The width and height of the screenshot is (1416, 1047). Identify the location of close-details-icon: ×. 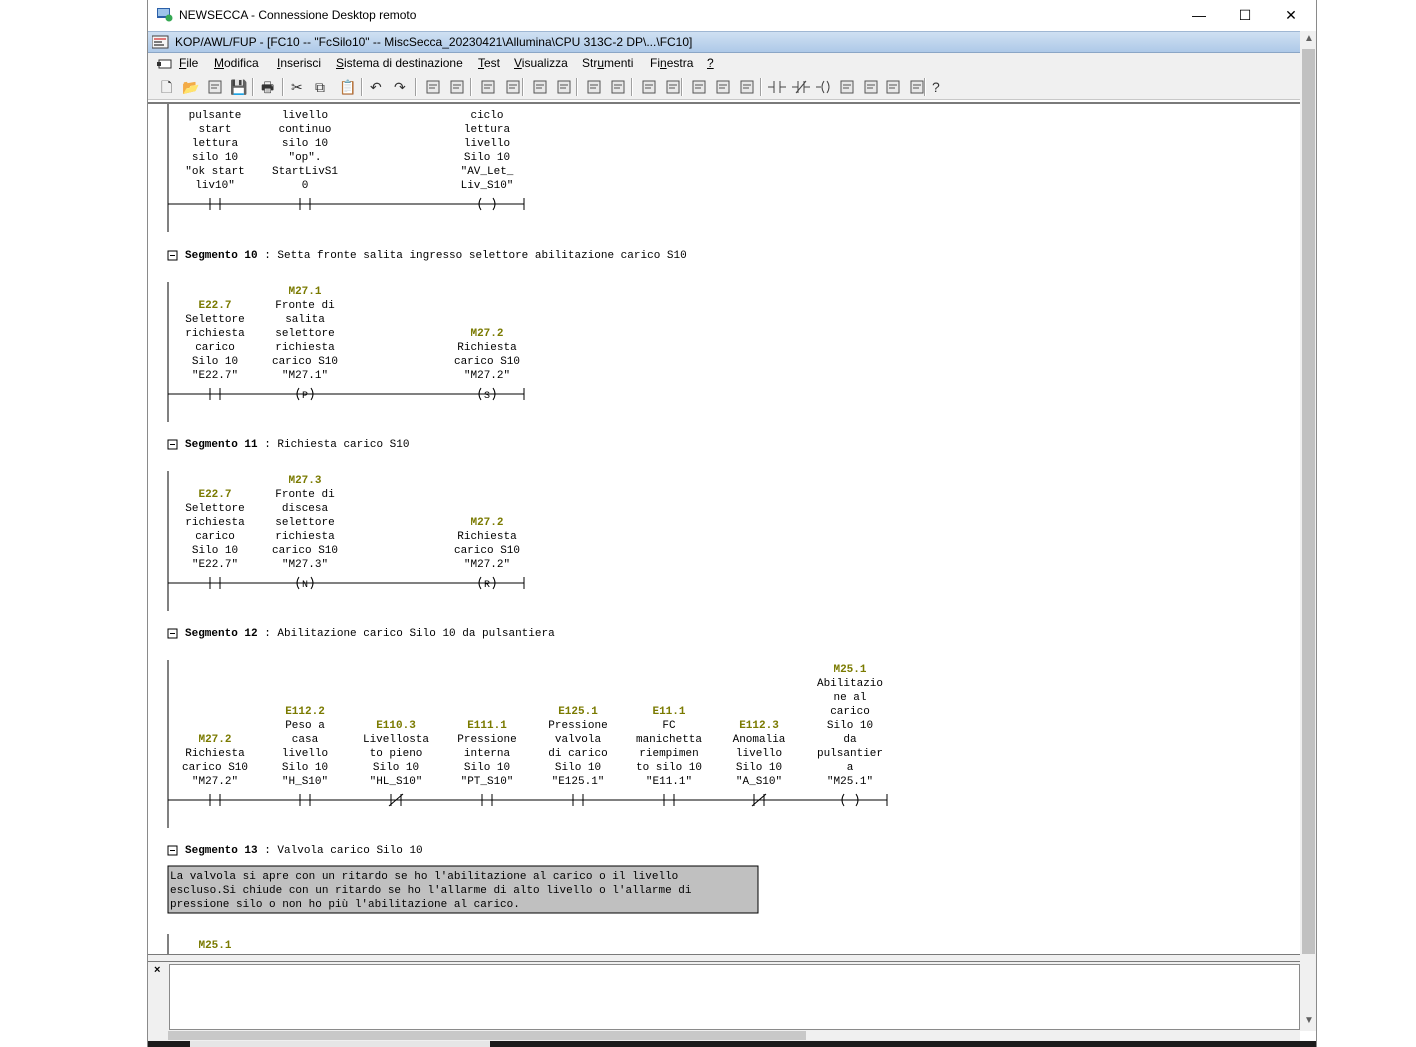
(157, 970).